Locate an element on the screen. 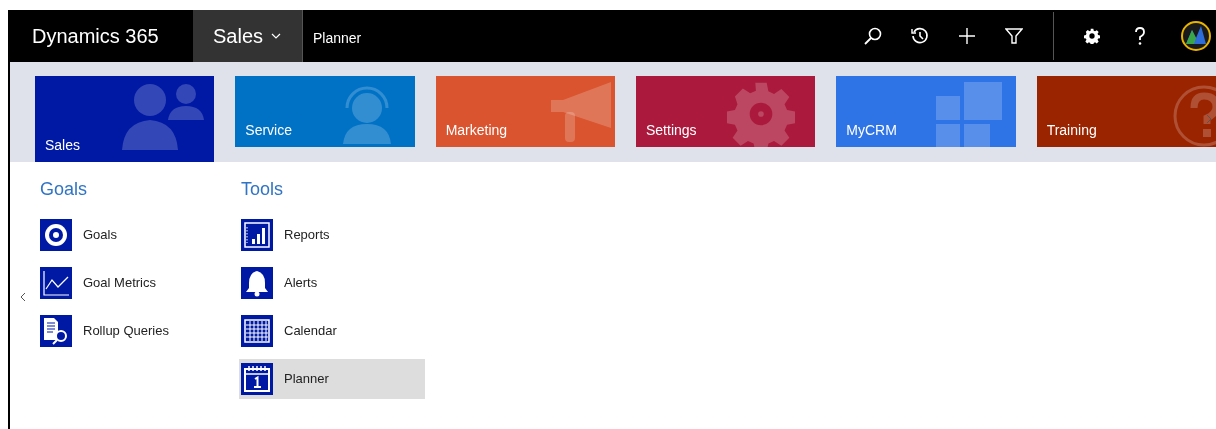 The height and width of the screenshot is (429, 1216). line-chart-icon is located at coordinates (56, 283).